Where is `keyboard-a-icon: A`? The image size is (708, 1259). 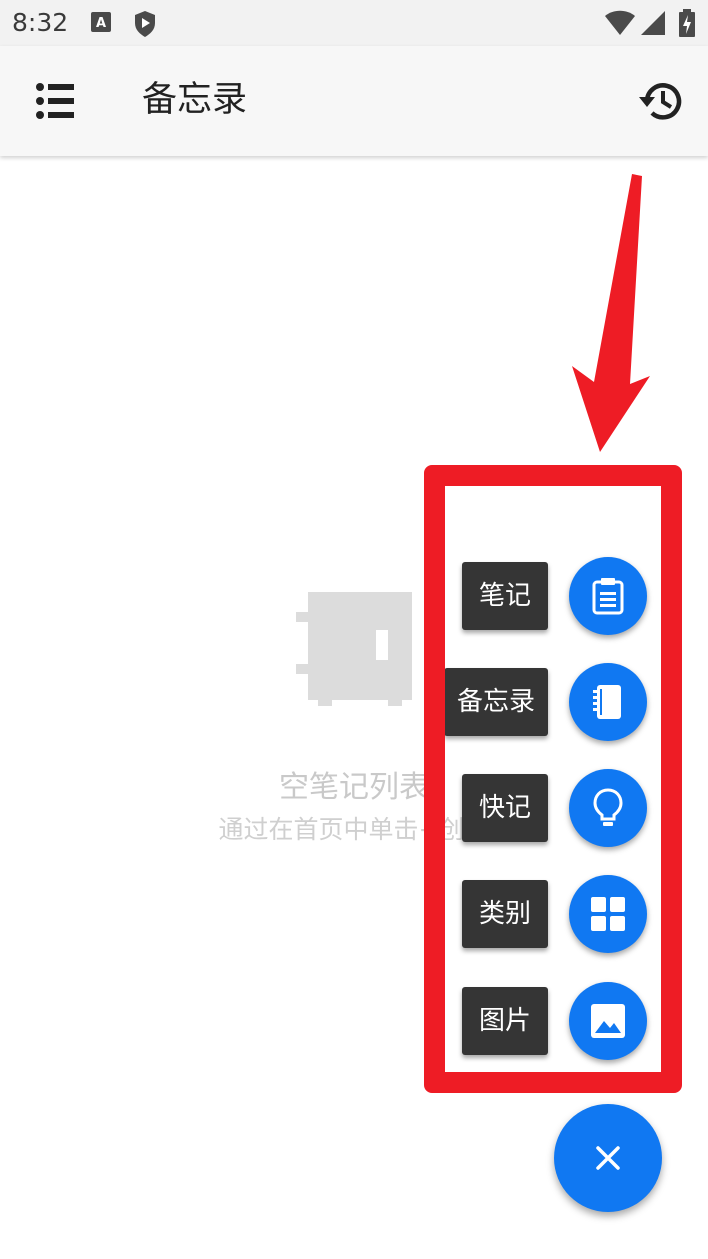
keyboard-a-icon: A is located at coordinates (101, 22).